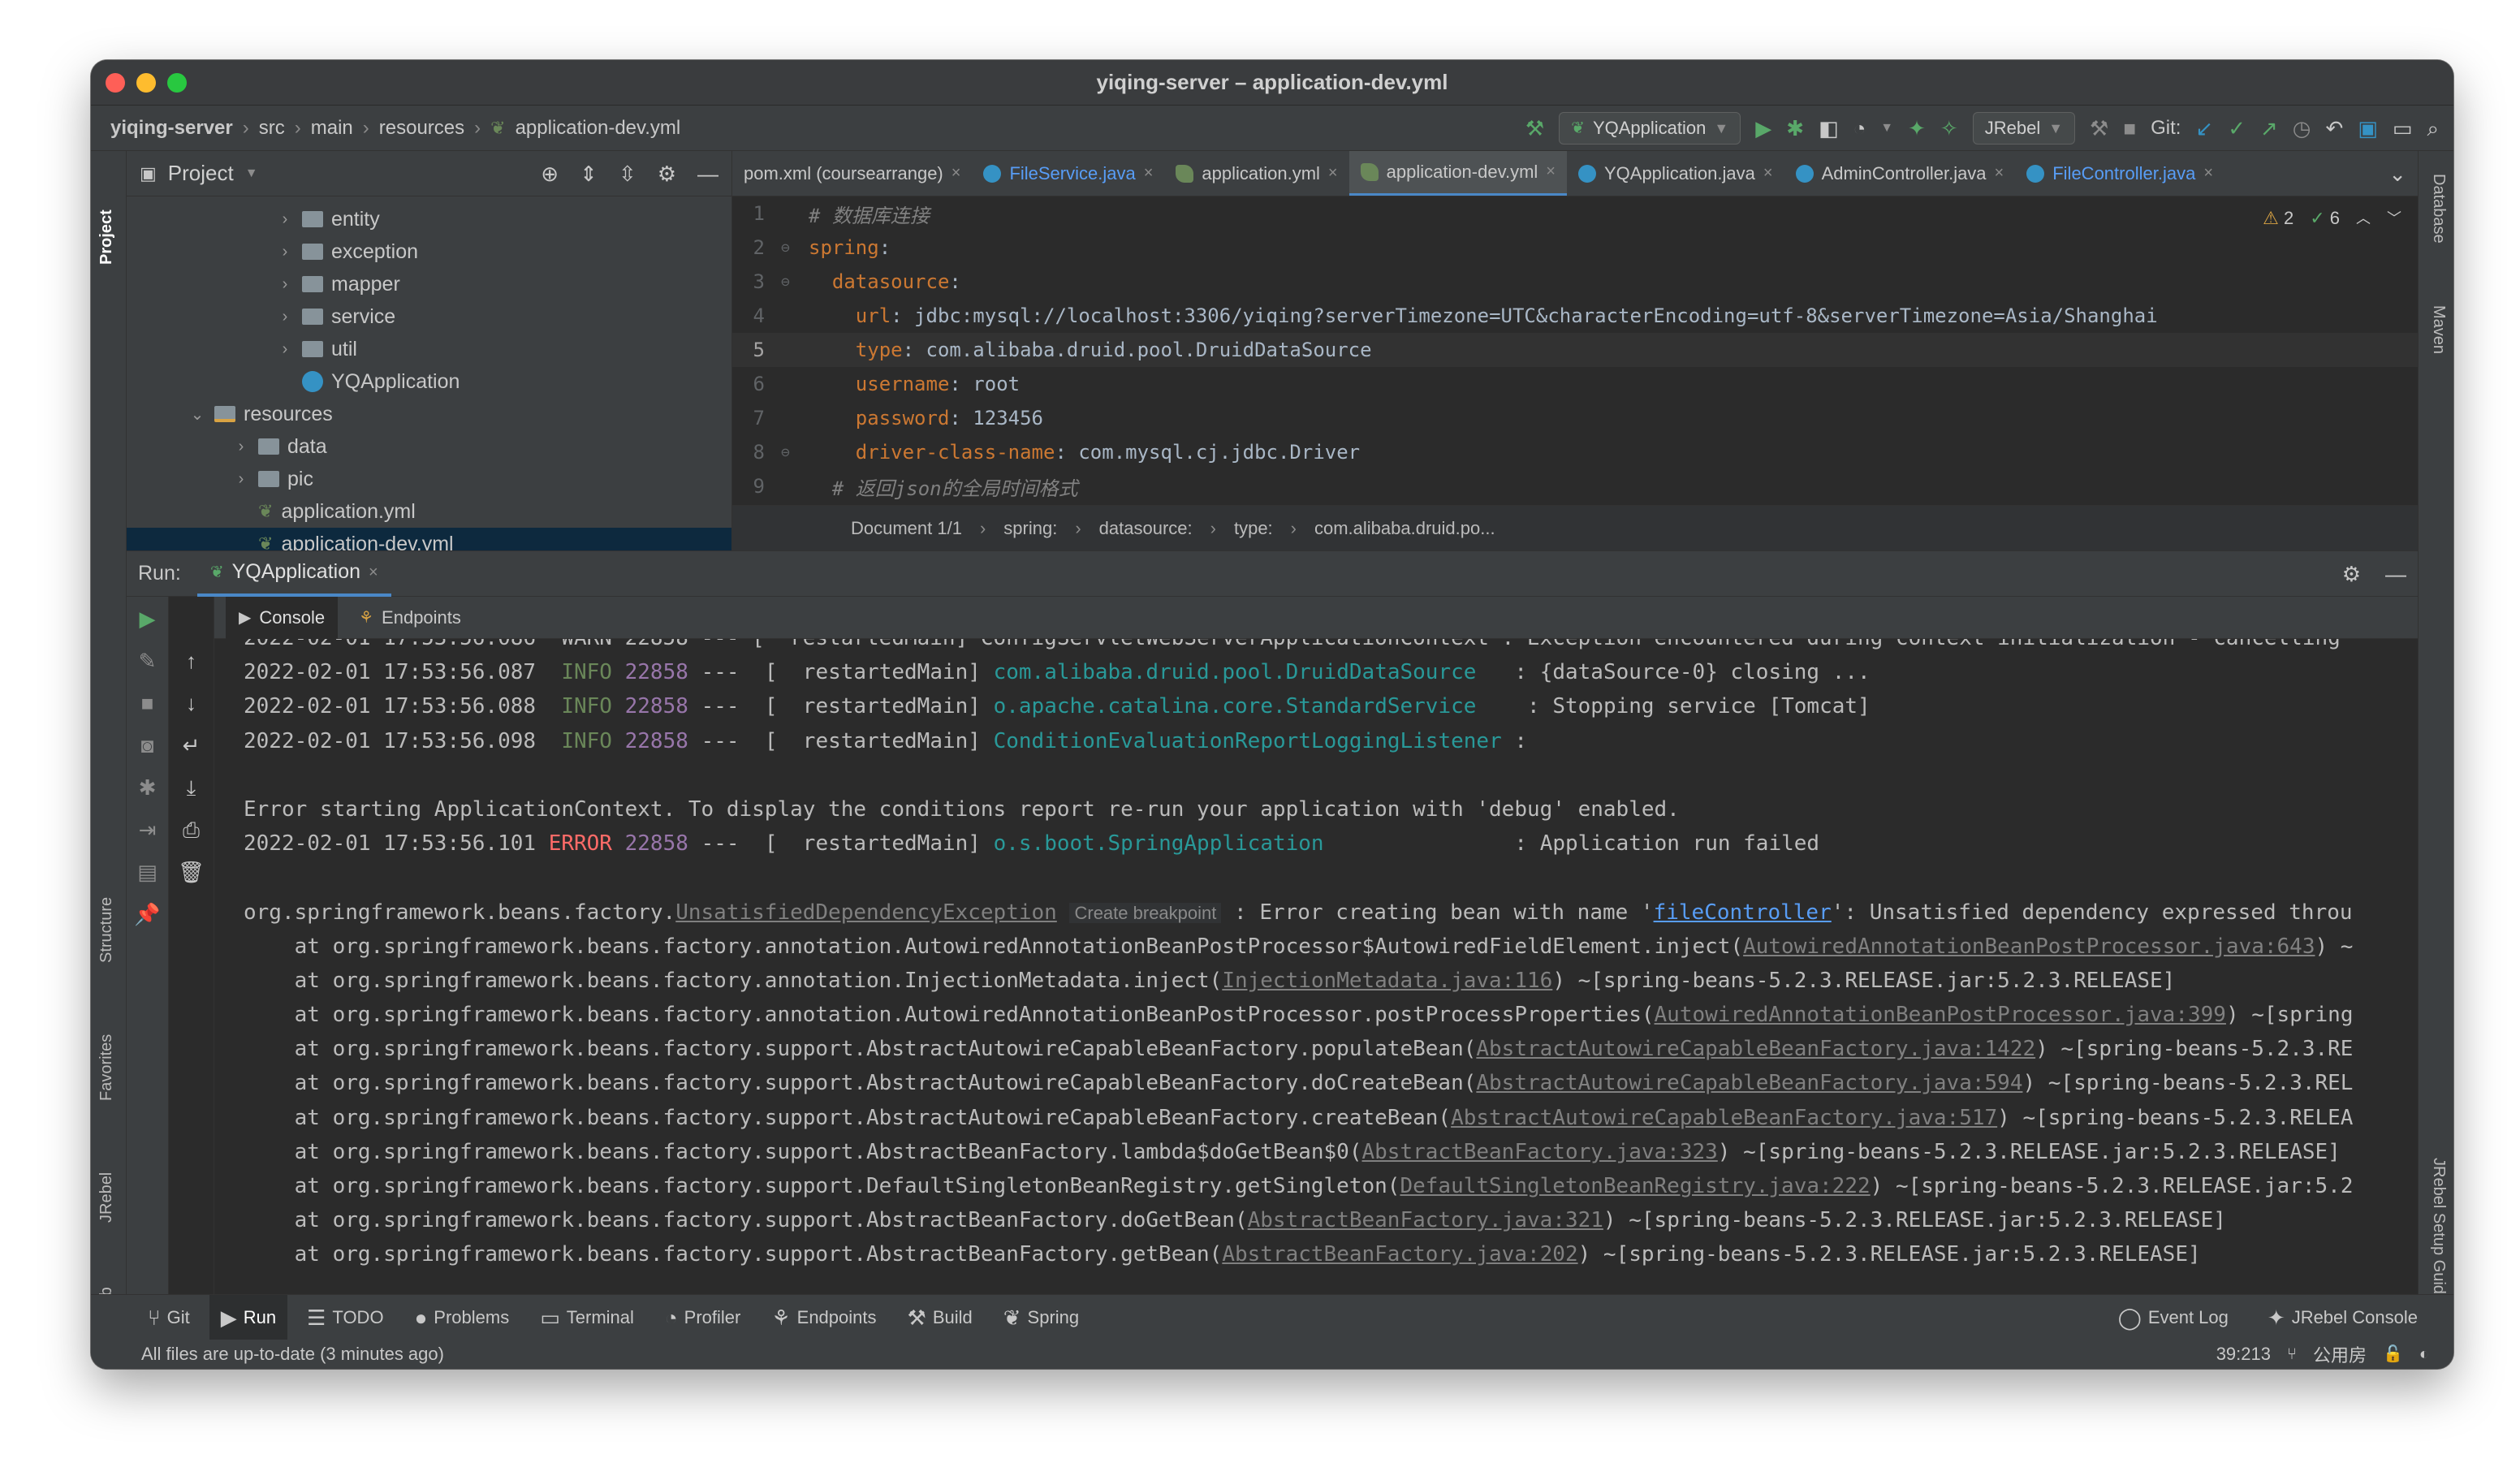  I want to click on lock-icon: 🔓, so click(2393, 1354).